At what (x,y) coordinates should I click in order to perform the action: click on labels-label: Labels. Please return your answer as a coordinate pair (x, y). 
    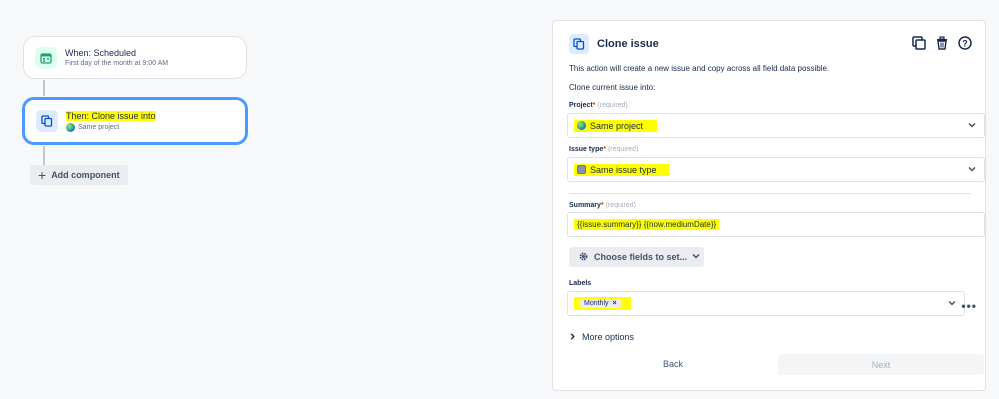
    Looking at the image, I should click on (580, 283).